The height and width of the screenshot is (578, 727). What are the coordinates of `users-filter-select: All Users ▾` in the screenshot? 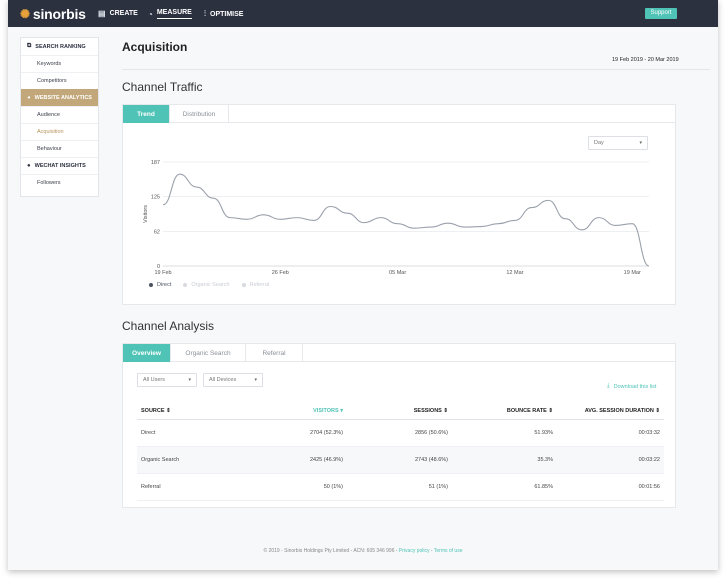 It's located at (167, 380).